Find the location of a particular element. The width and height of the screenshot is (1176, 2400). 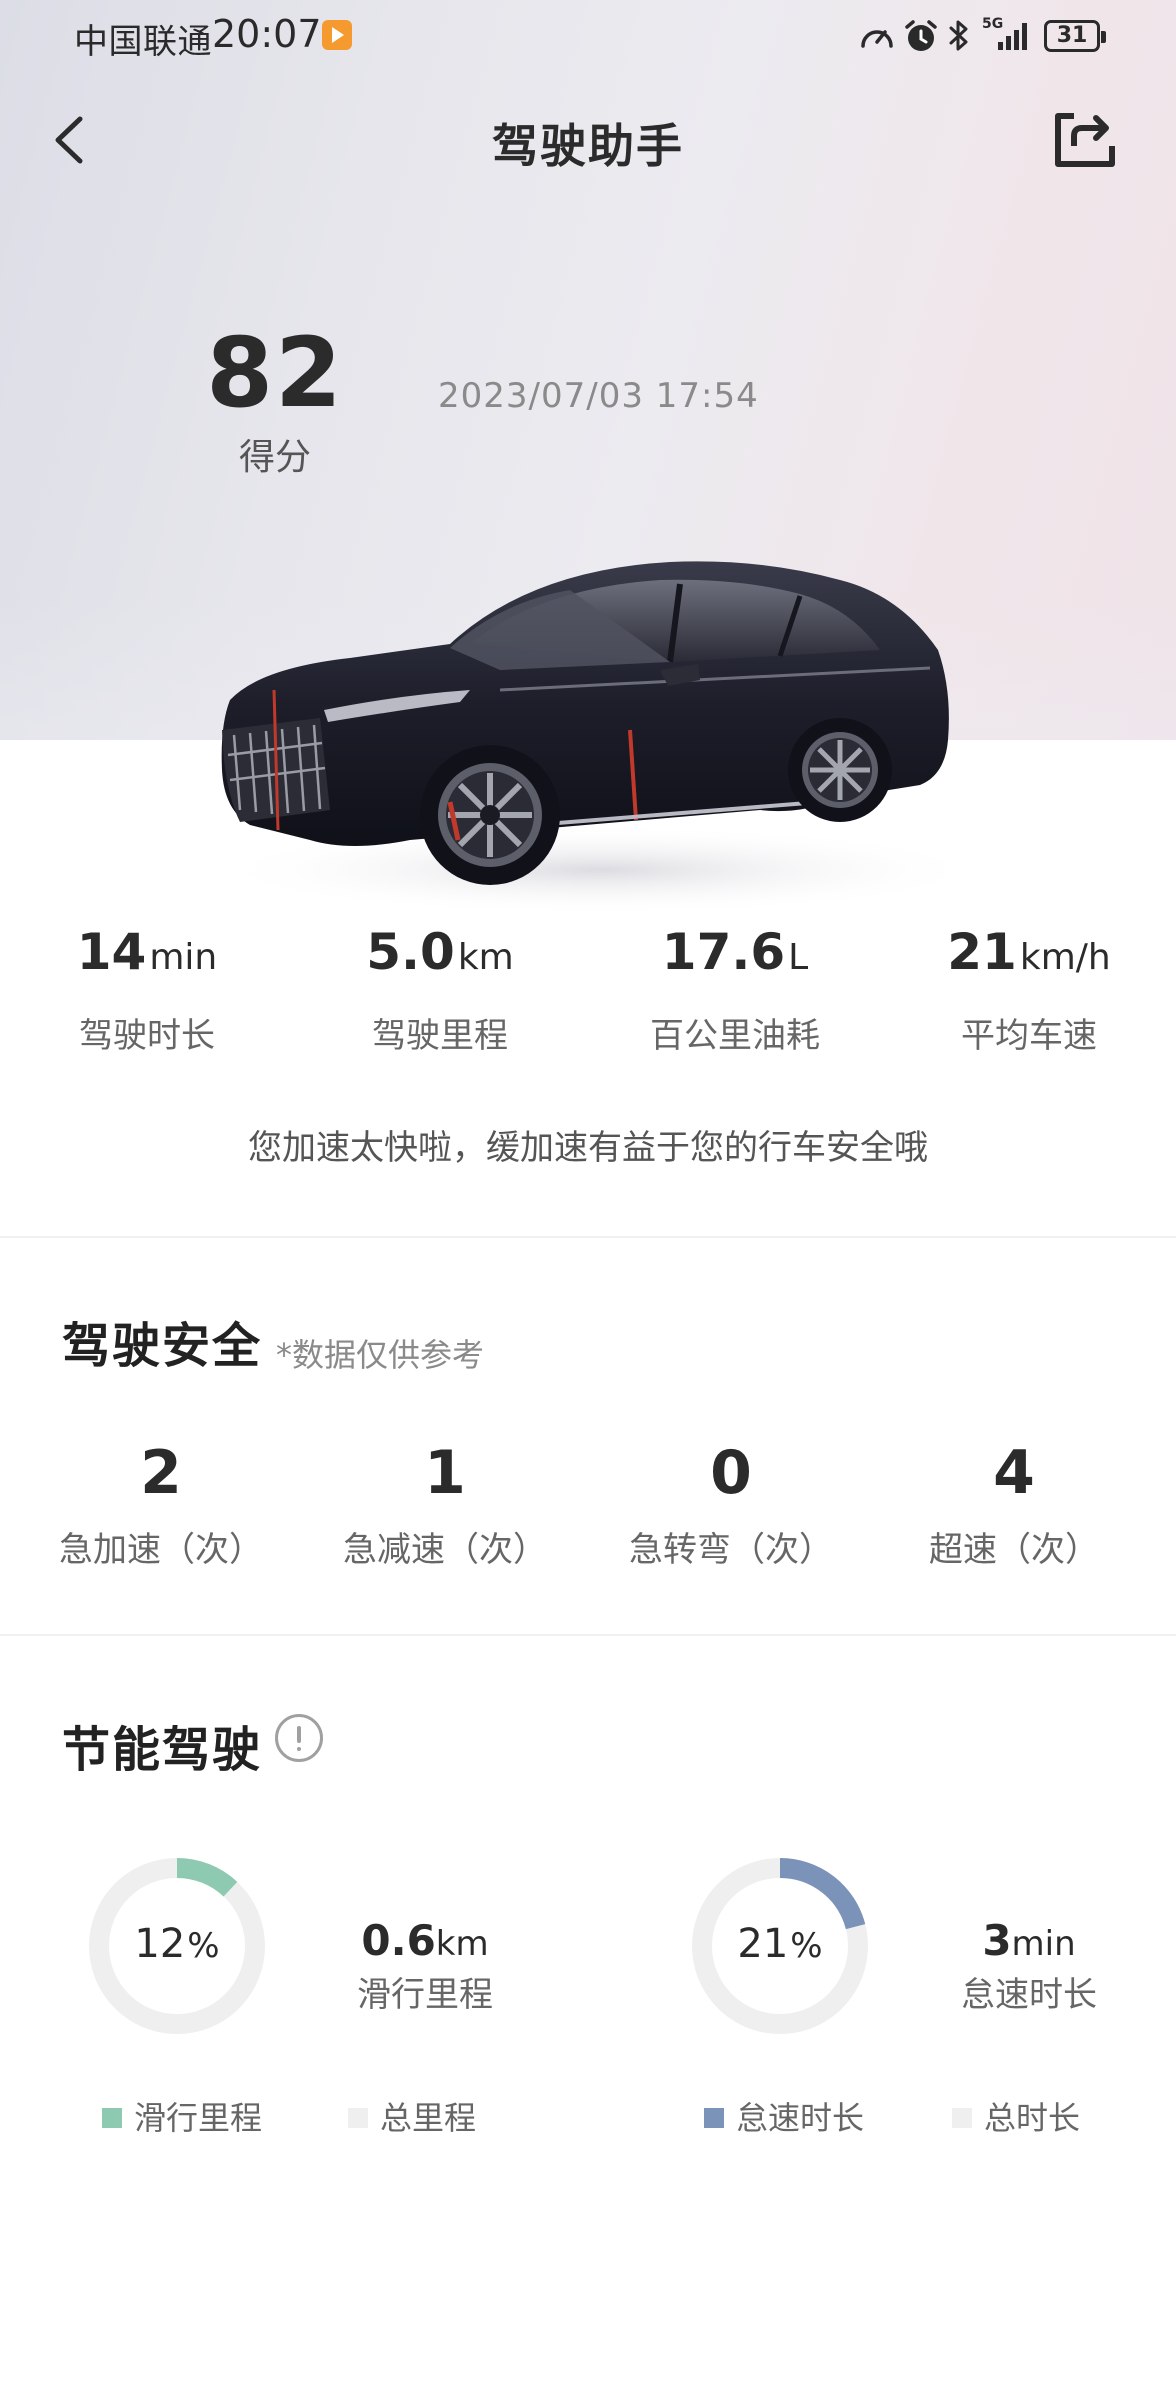

legend-label: 总时长 is located at coordinates (1032, 2118).